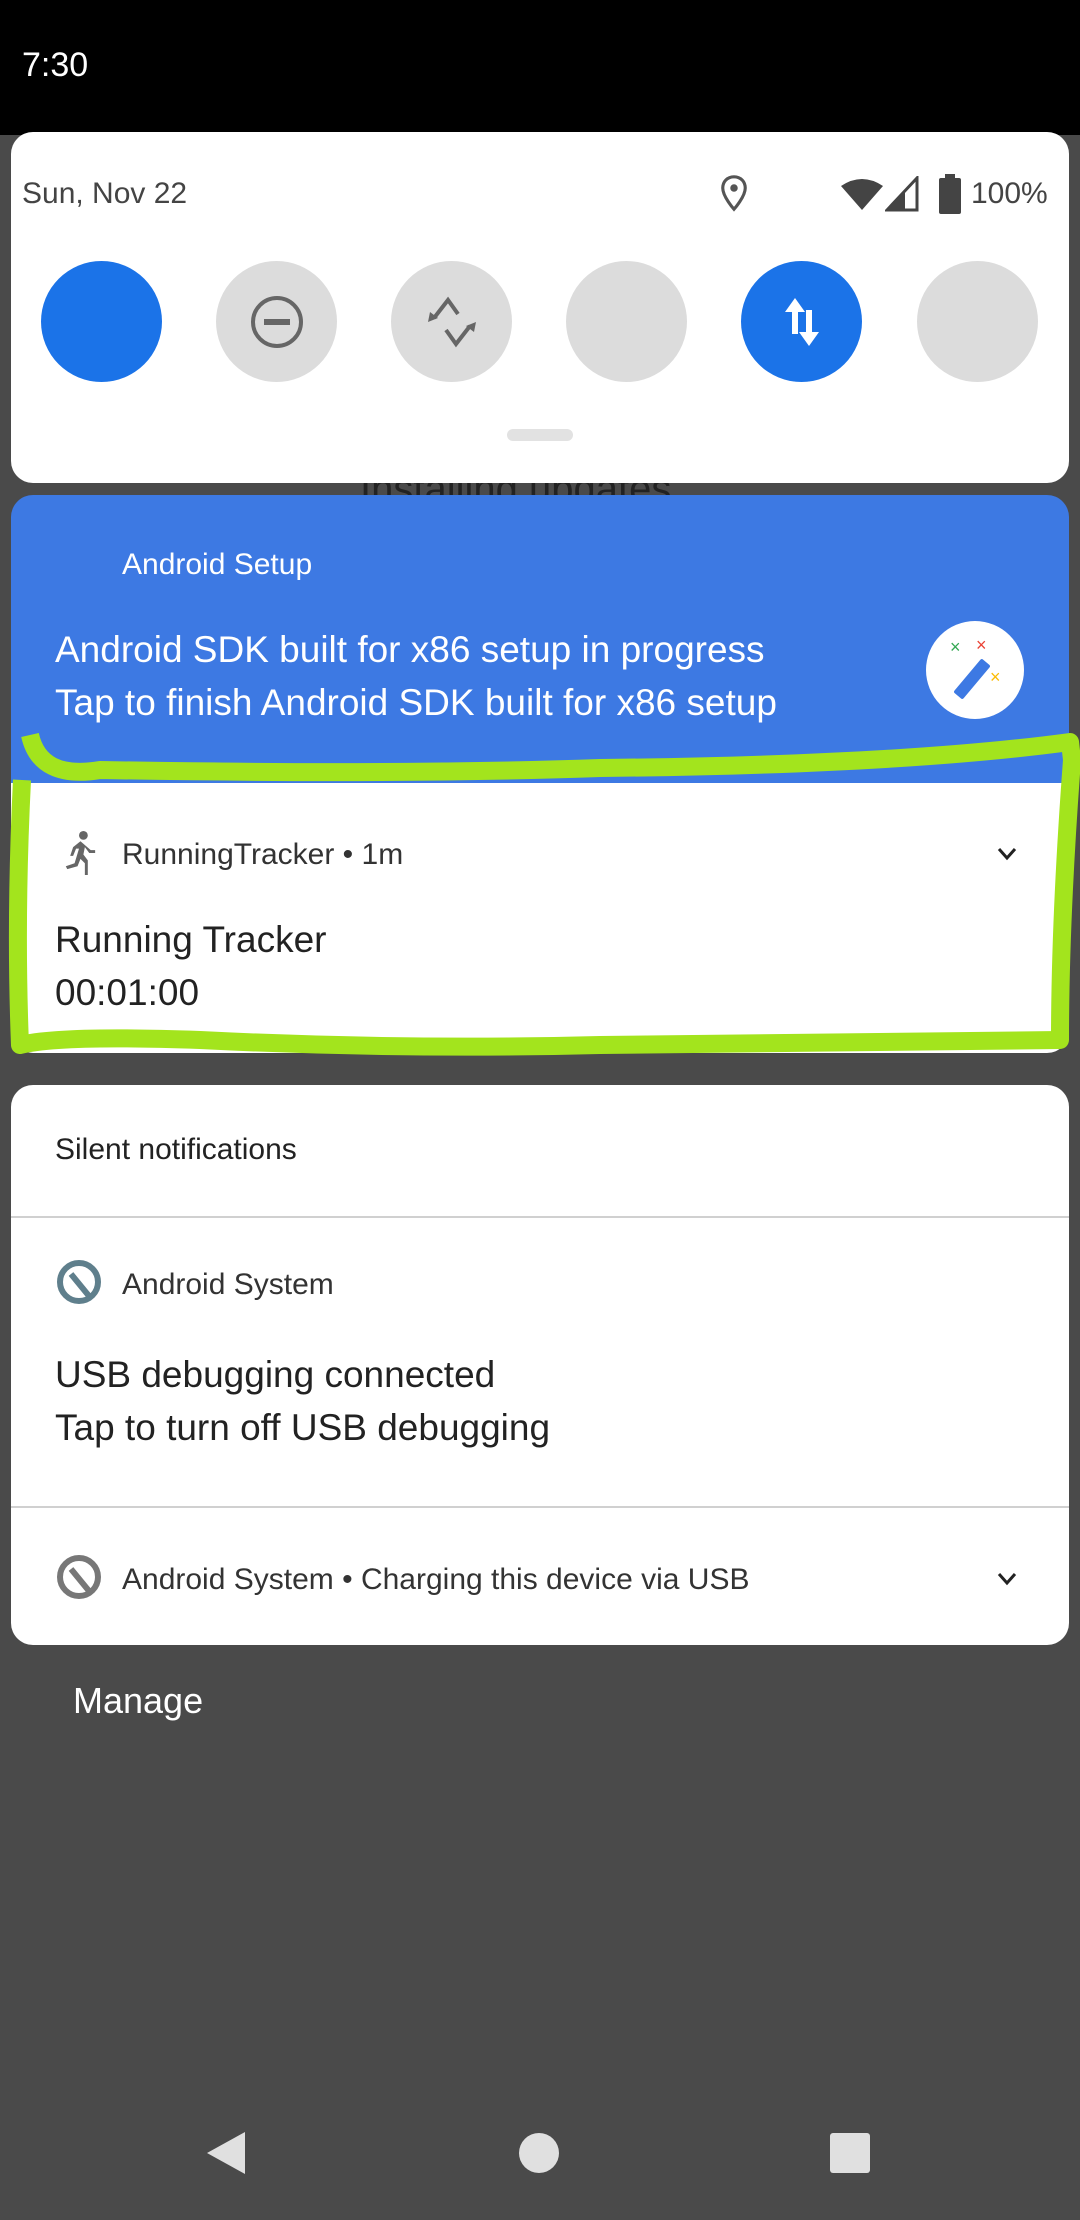  What do you see at coordinates (734, 193) in the screenshot?
I see `location-icon` at bounding box center [734, 193].